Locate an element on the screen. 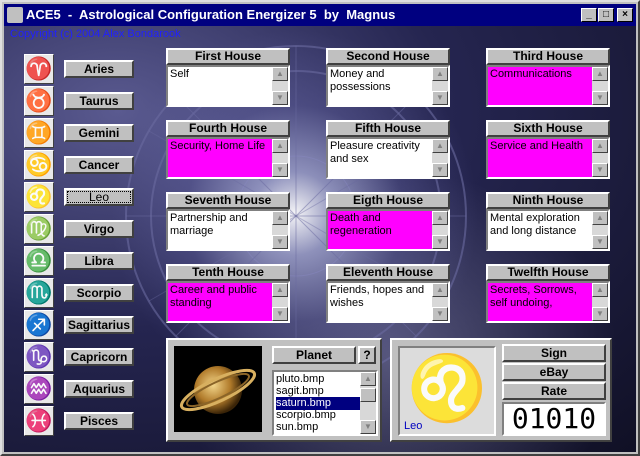 The height and width of the screenshot is (456, 640). ninth-house-text: Mental exploration and long distance is located at coordinates (535, 224).